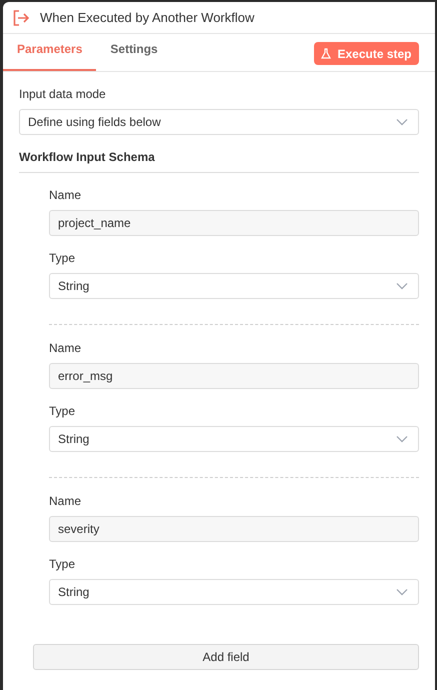 The image size is (437, 690). I want to click on flask-icon, so click(326, 53).